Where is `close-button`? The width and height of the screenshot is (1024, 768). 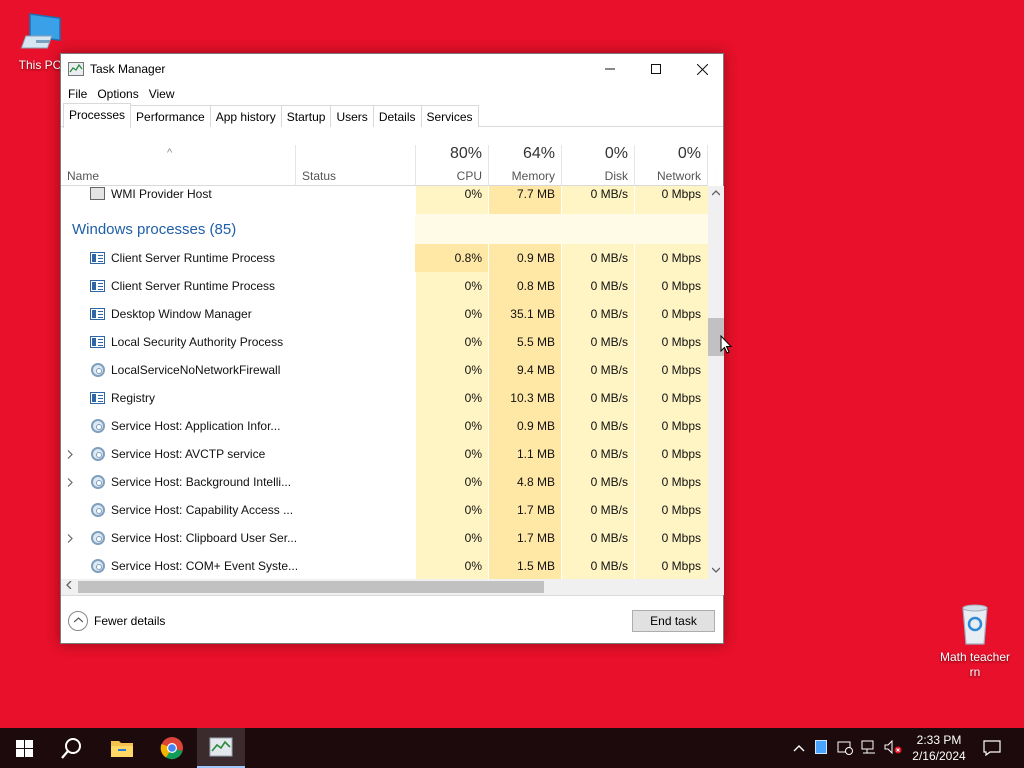
close-button is located at coordinates (702, 69).